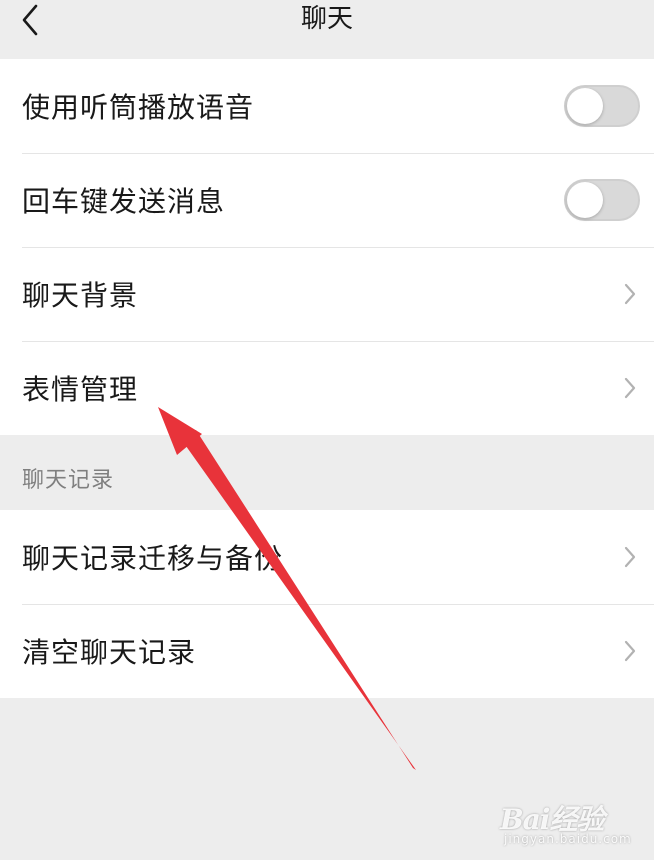  I want to click on setting-row-sticker-management: 表情管理, so click(327, 388).